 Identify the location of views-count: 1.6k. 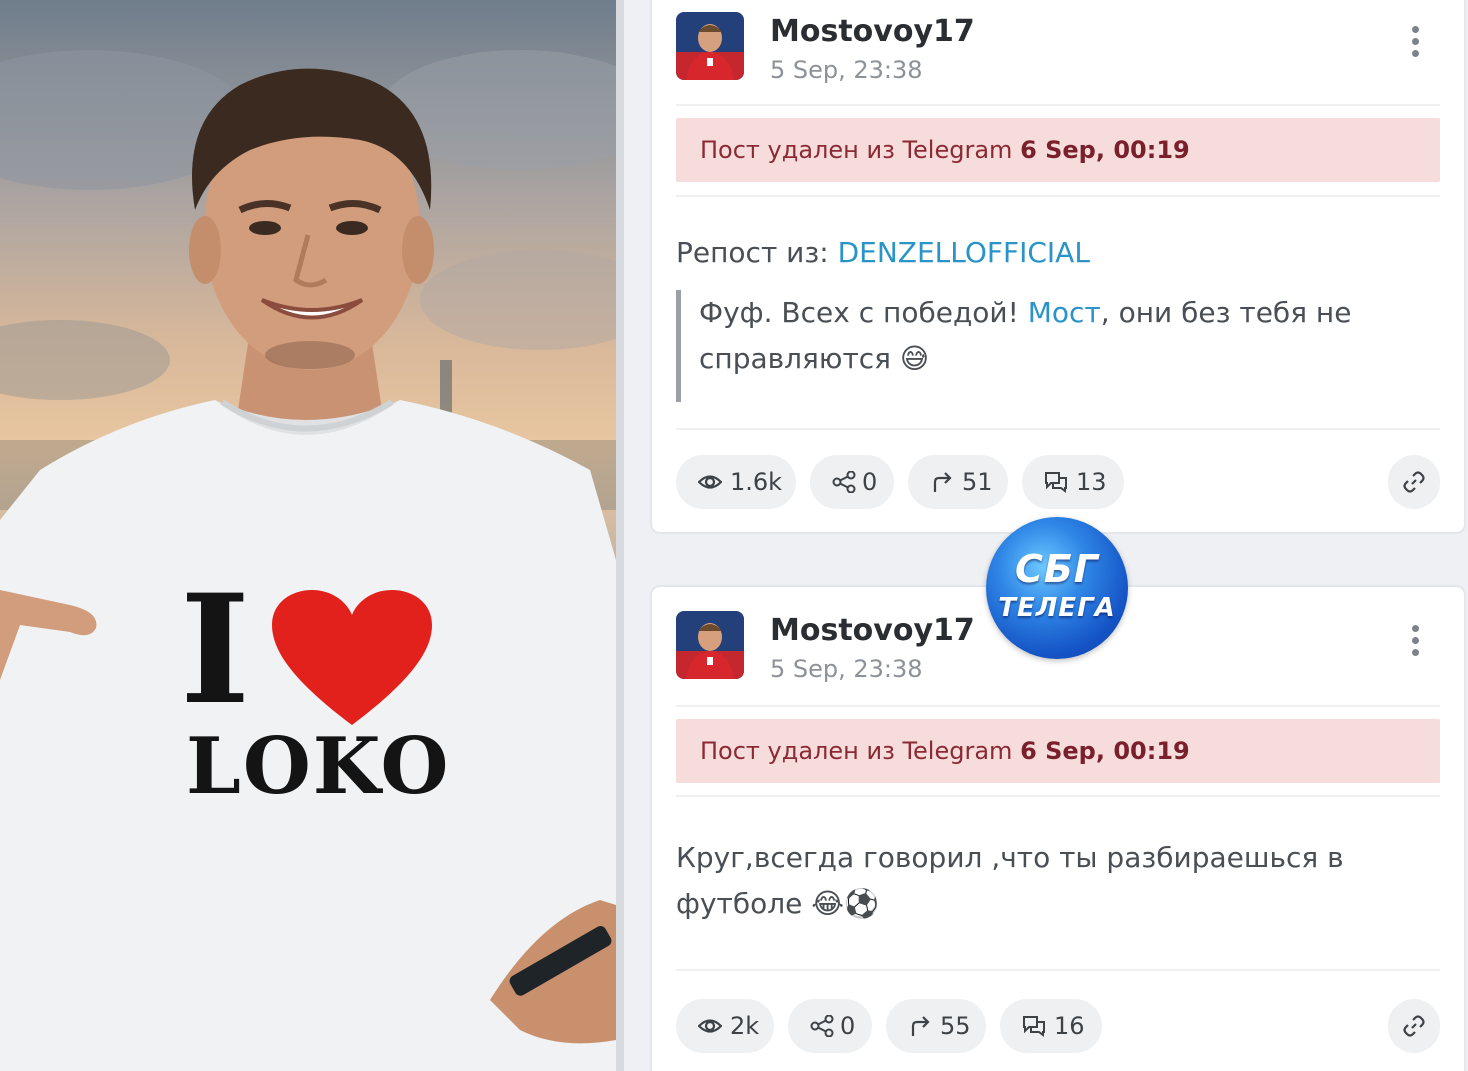
(756, 482).